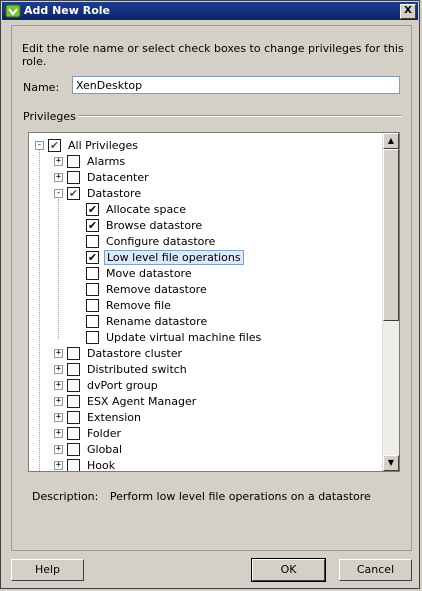  I want to click on title-bar: Add New Role X, so click(210, 11).